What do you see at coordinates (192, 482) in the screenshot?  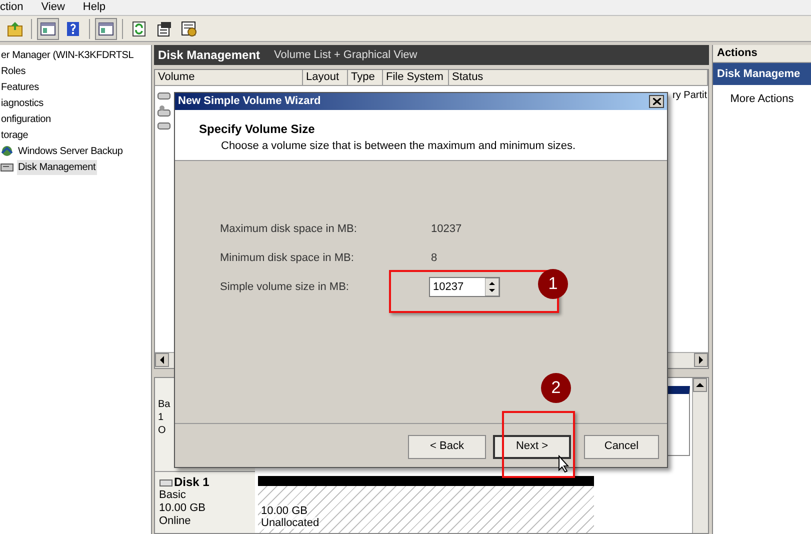 I see `disk-name: Disk 1` at bounding box center [192, 482].